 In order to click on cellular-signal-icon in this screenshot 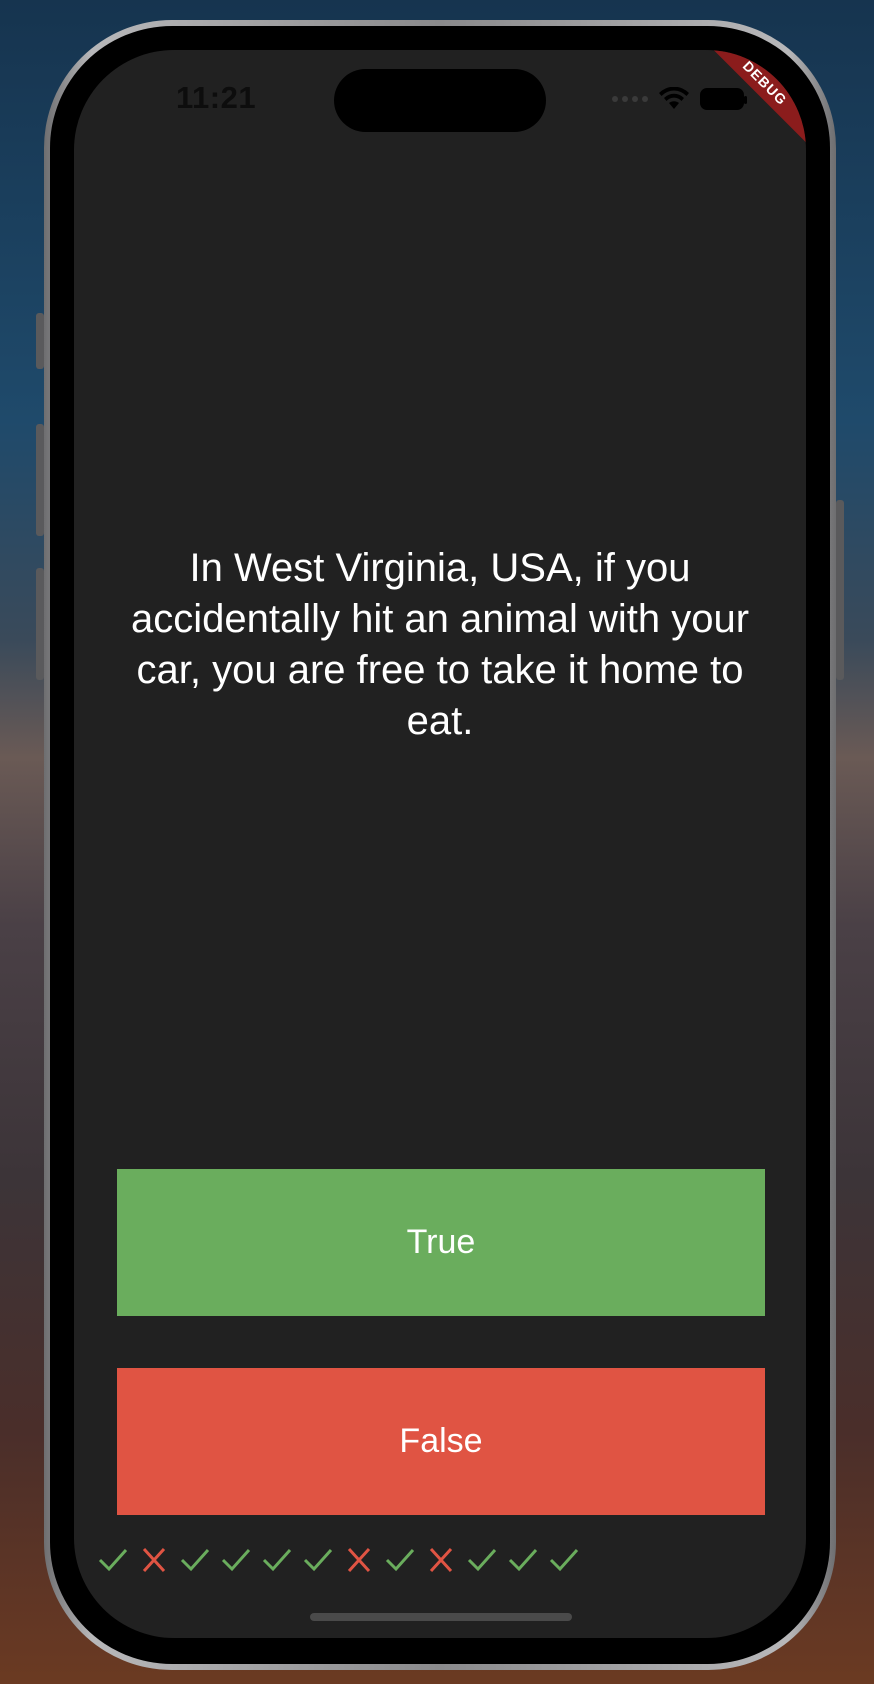, I will do `click(630, 99)`.